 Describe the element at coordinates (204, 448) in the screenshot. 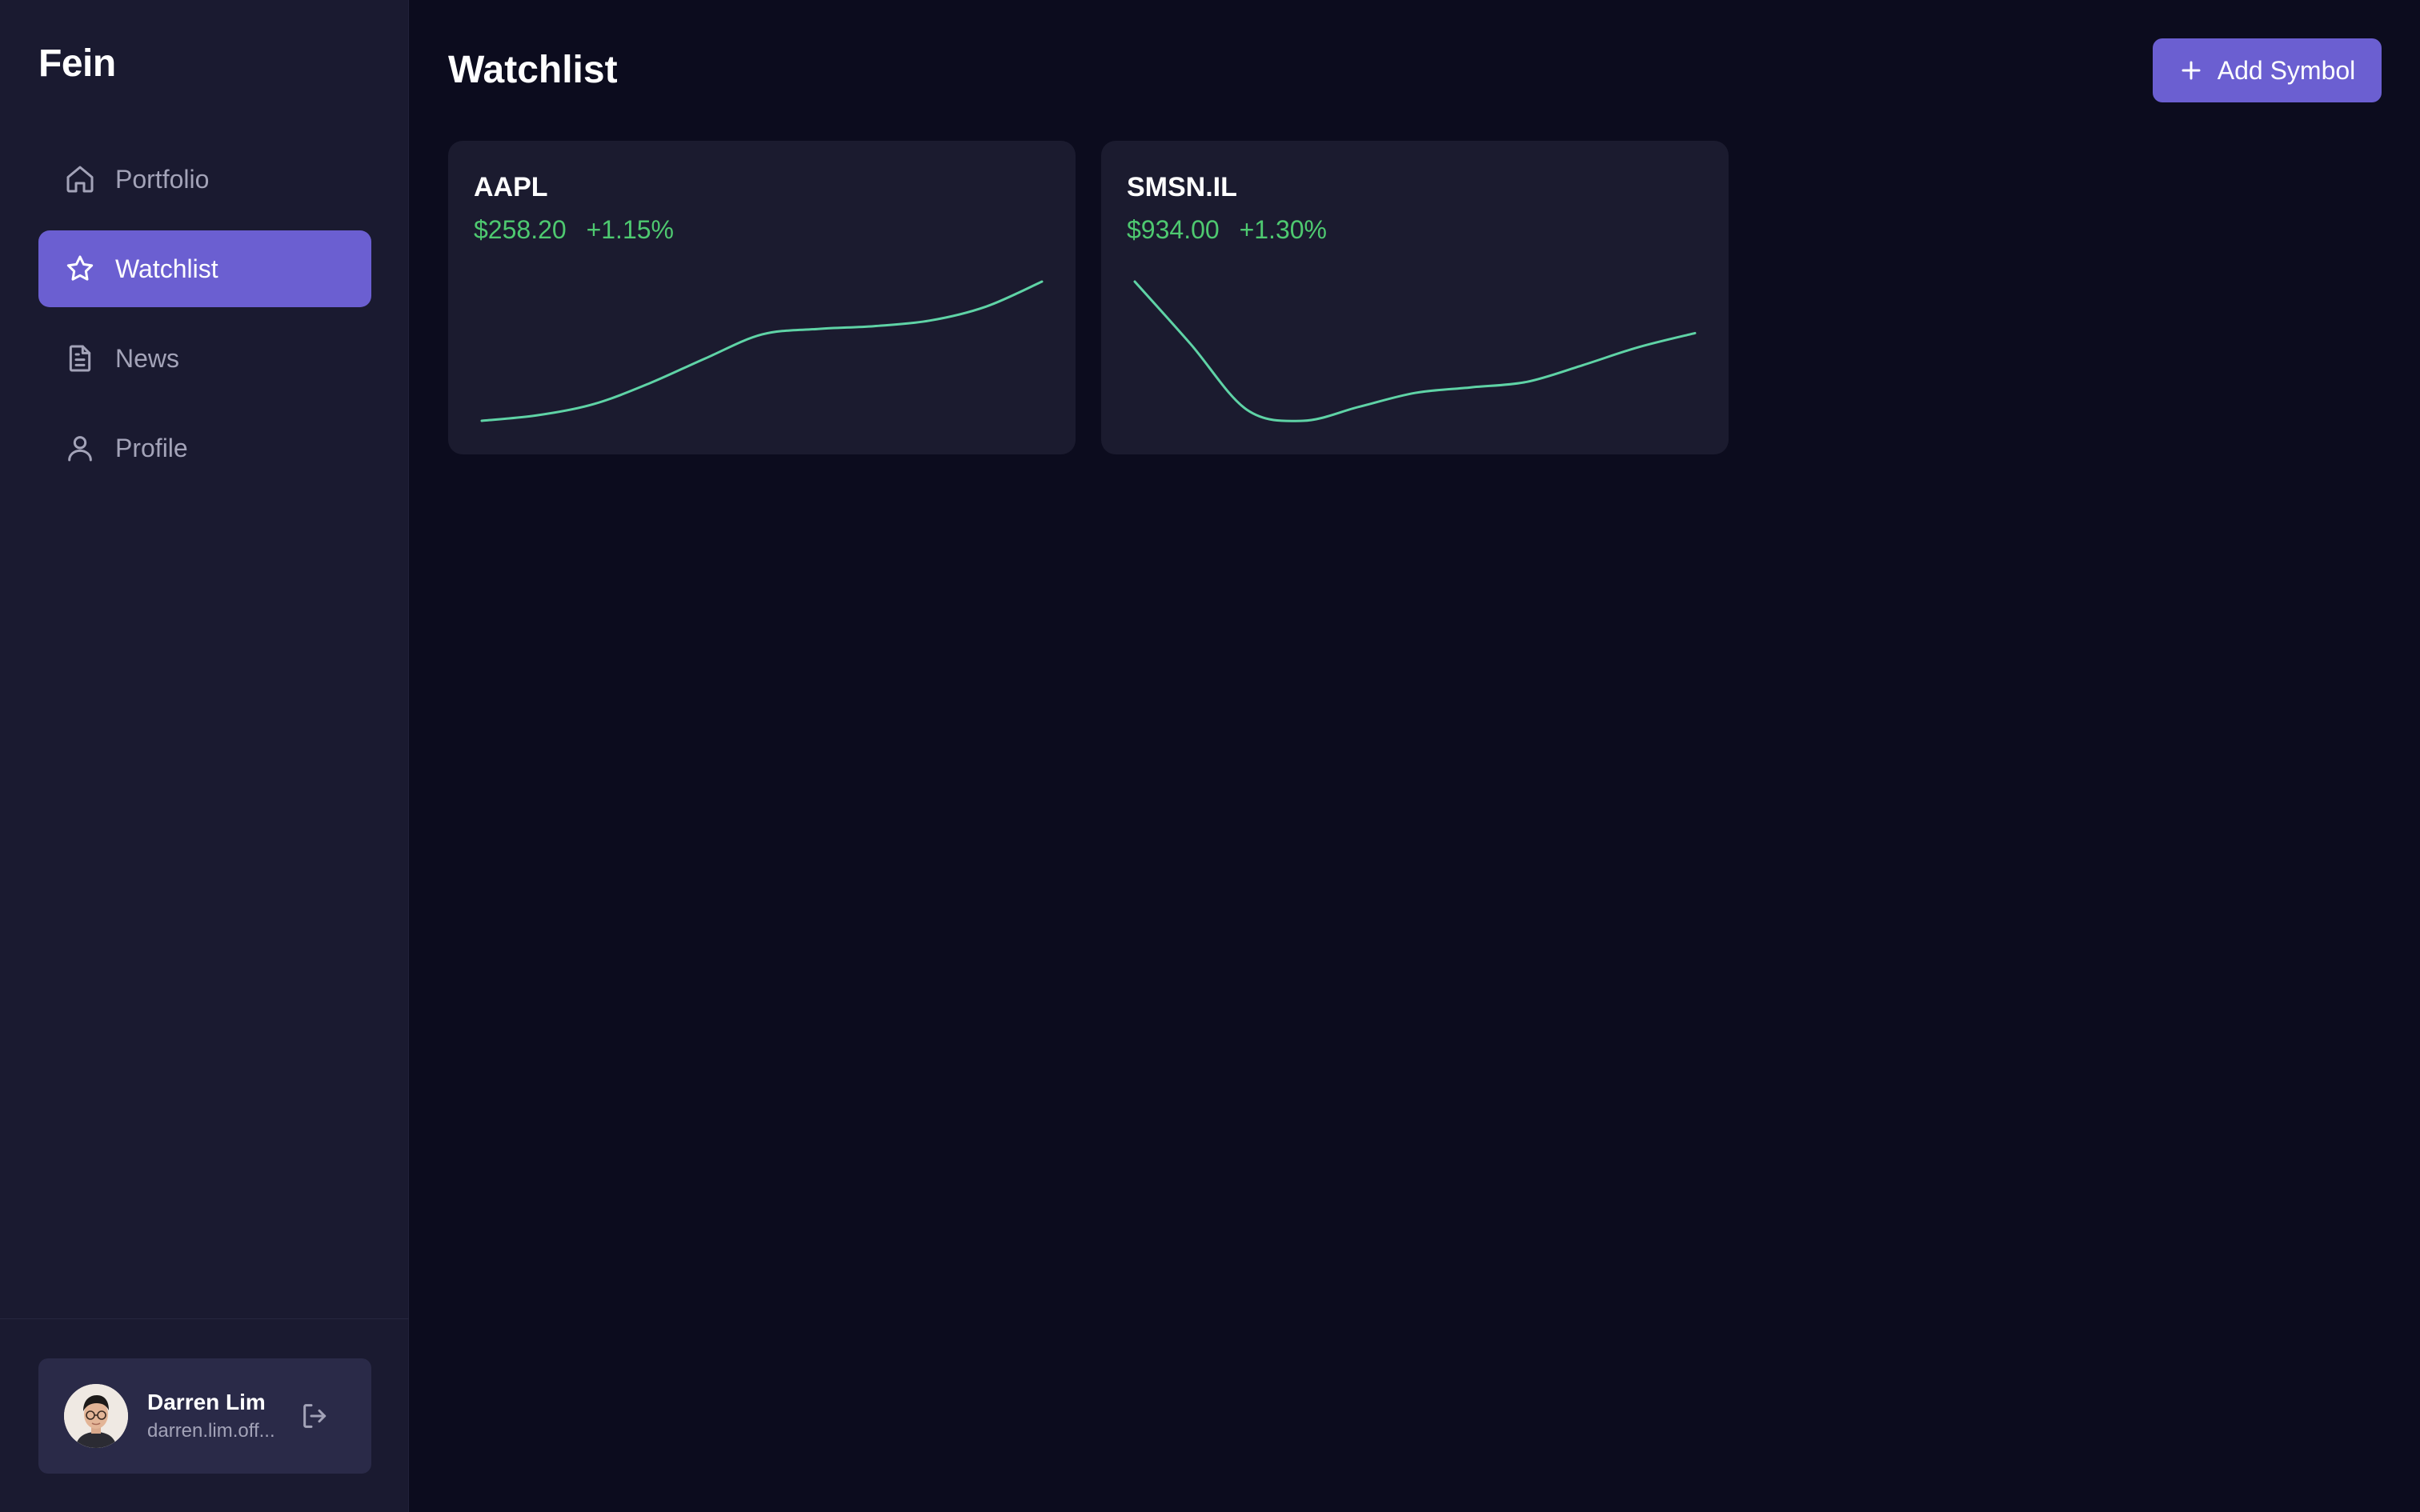

I see `sidebar-item-profile: Profile` at that location.